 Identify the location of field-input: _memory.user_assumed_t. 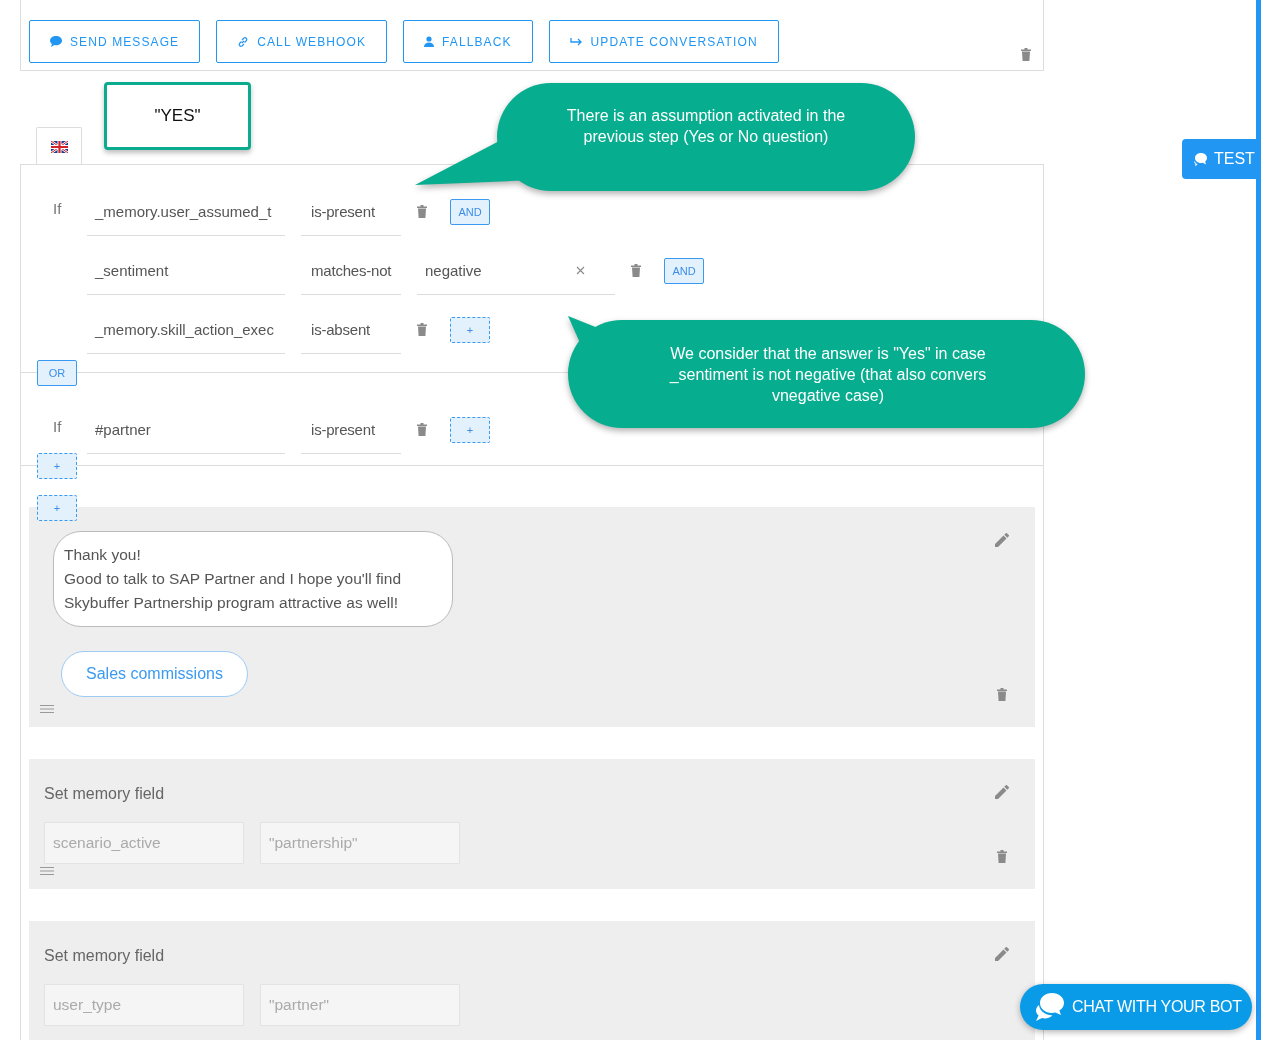
(186, 211).